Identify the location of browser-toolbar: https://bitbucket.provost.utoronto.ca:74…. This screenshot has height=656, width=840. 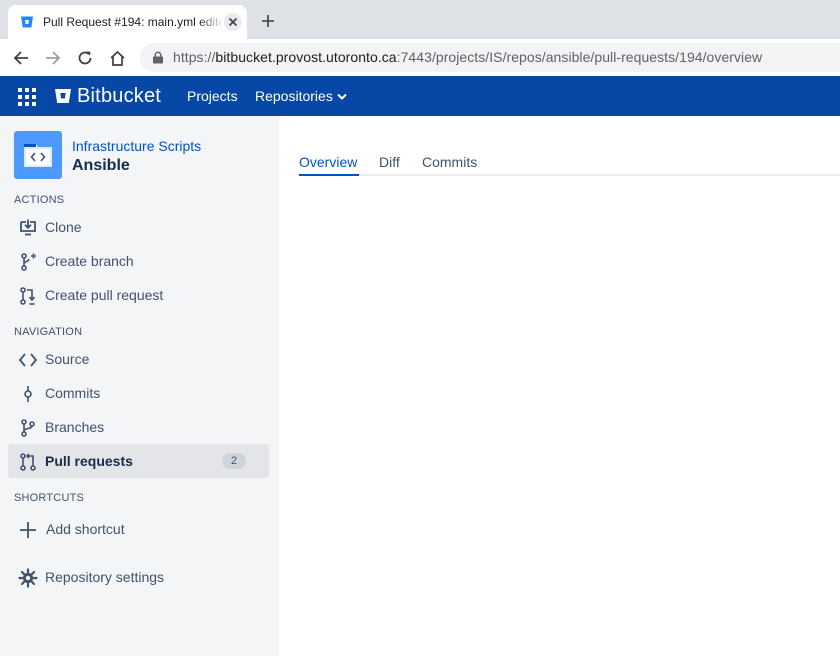
(420, 57).